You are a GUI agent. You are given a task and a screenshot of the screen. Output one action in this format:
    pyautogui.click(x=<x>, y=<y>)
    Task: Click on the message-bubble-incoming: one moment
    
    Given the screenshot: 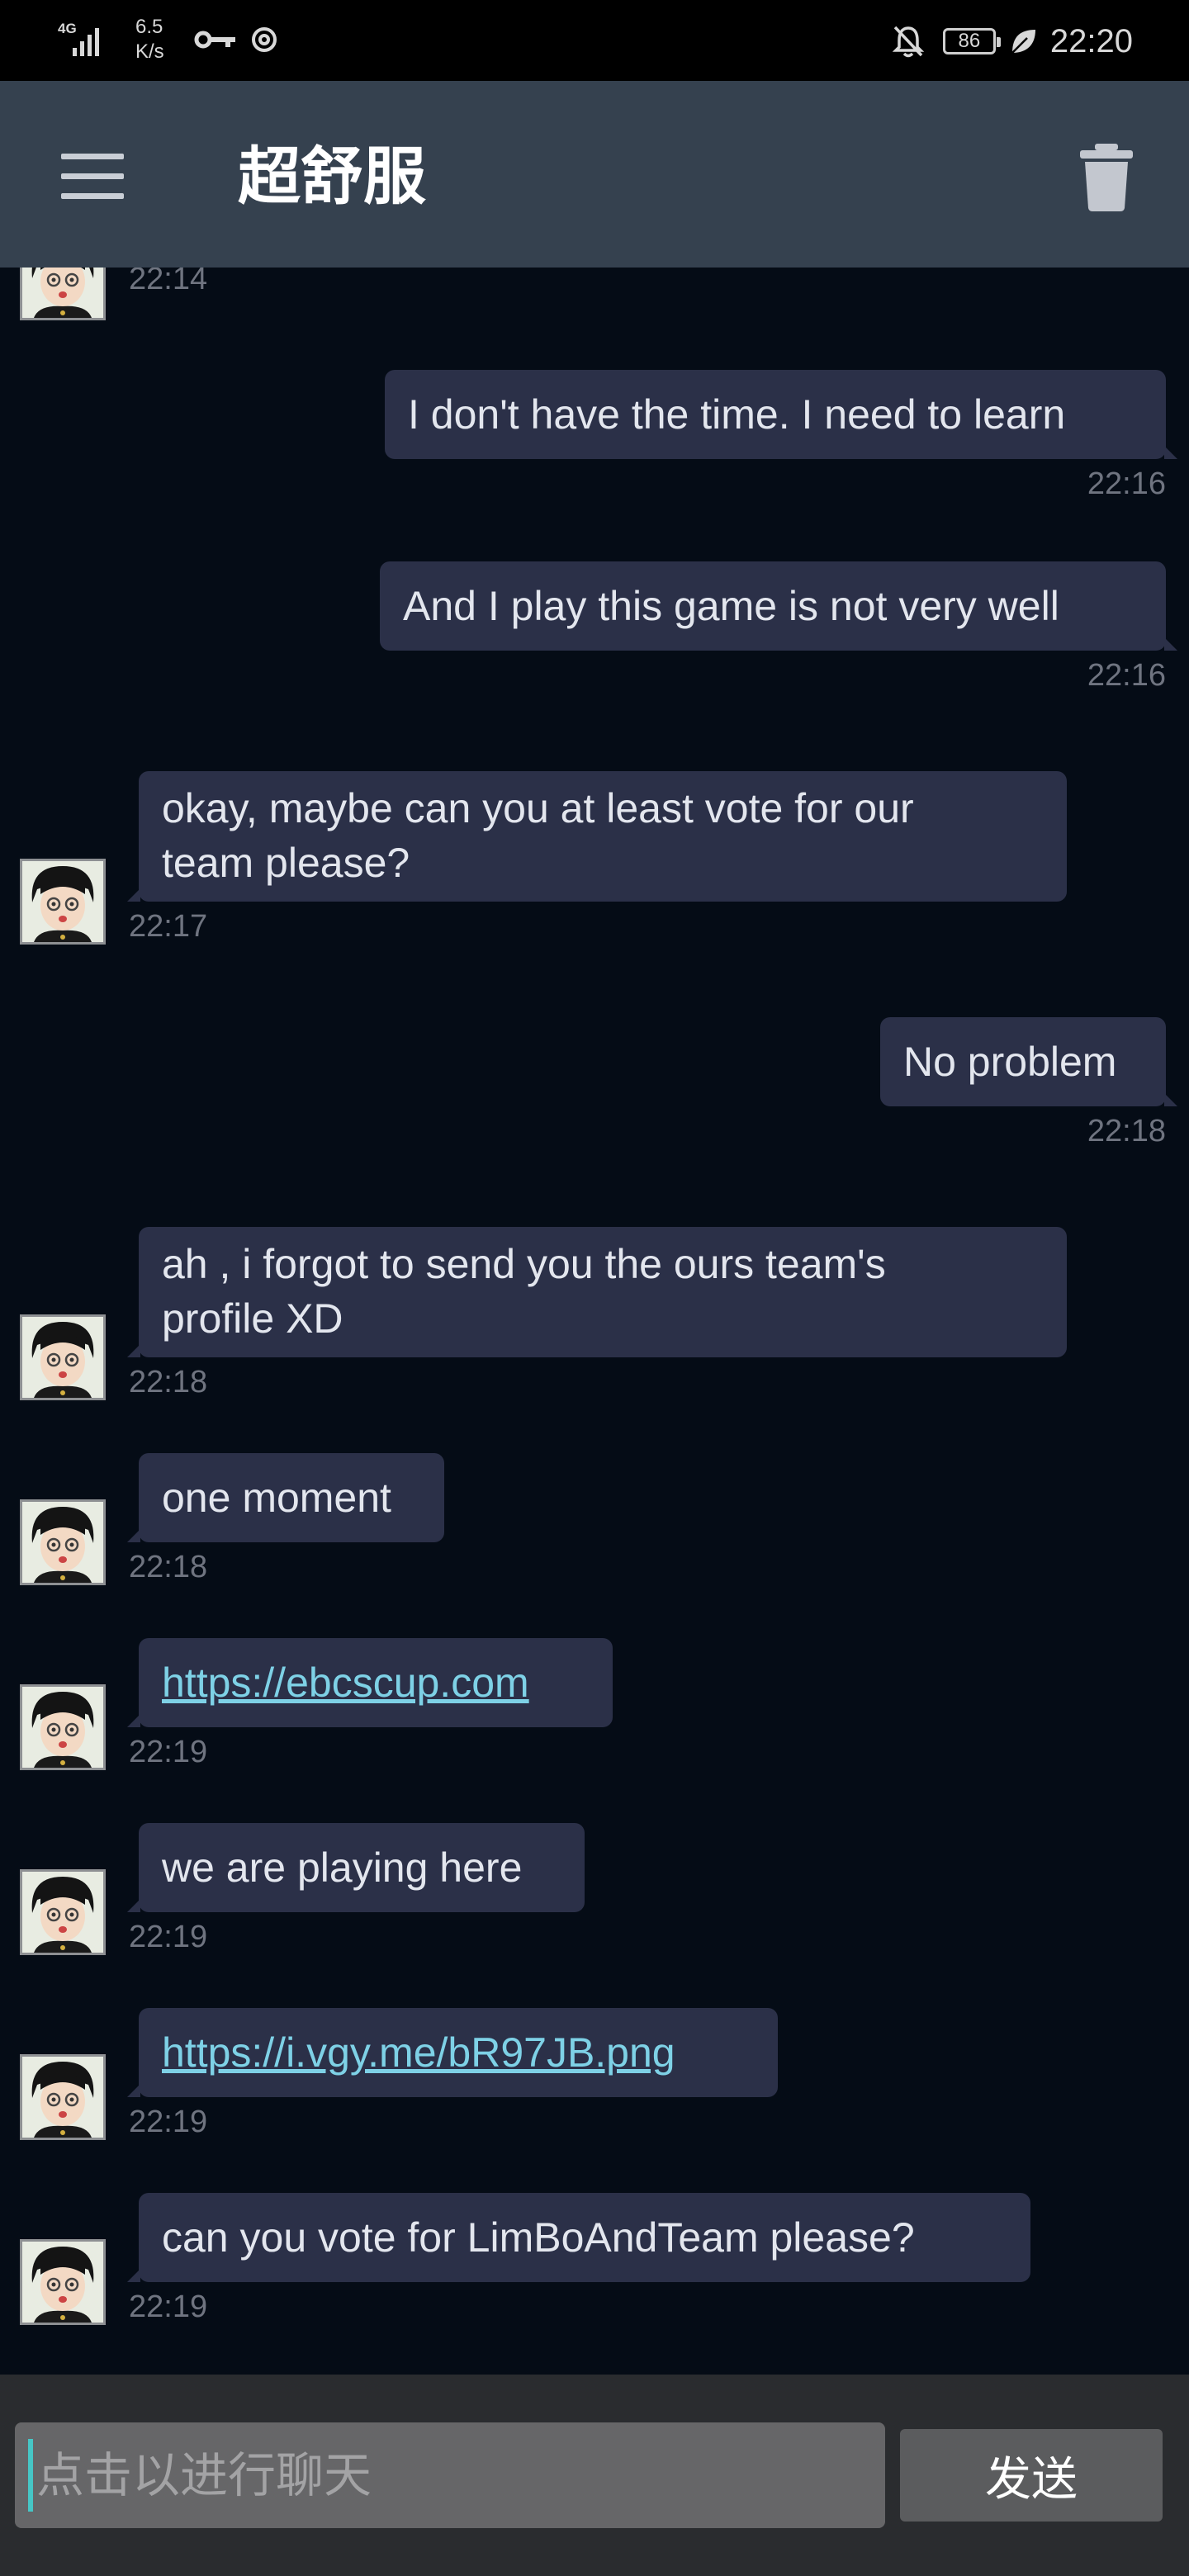 What is the action you would take?
    pyautogui.click(x=285, y=1497)
    